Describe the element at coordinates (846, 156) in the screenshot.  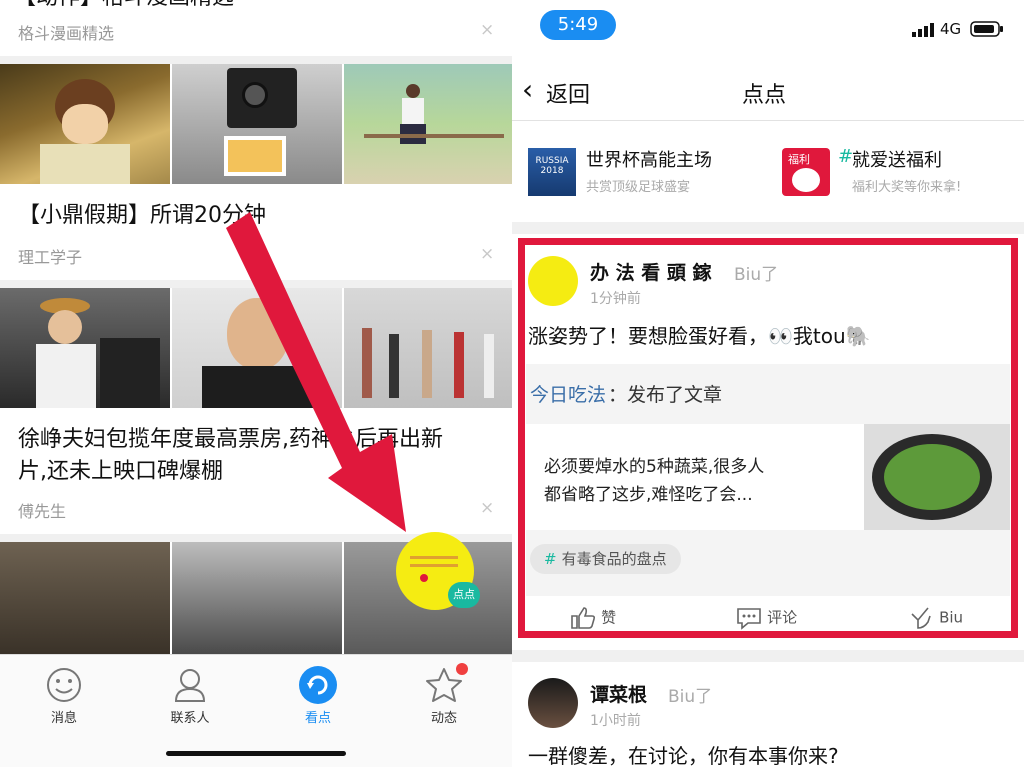
I see `topic-hash: #` at that location.